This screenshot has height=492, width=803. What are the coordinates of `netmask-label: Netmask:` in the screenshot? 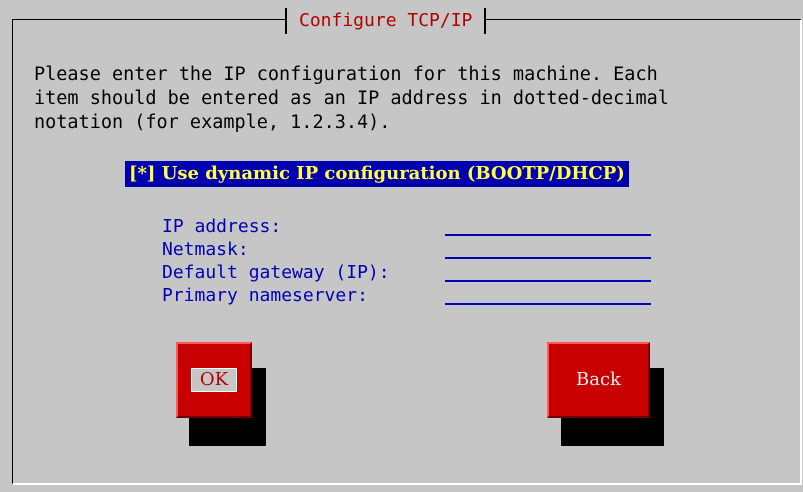 It's located at (205, 249).